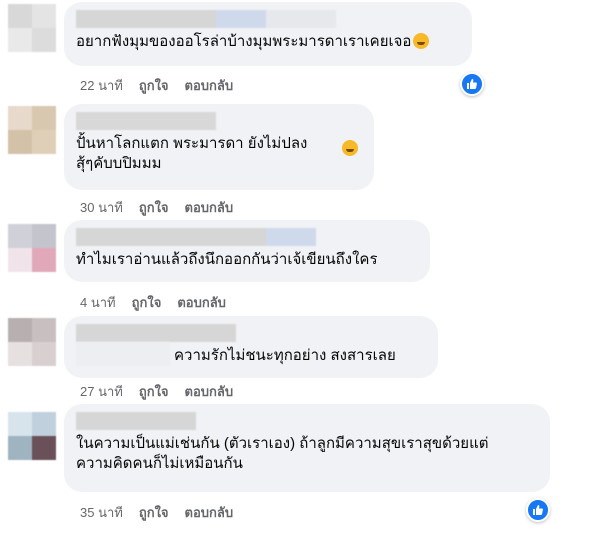  Describe the element at coordinates (101, 512) in the screenshot. I see `timestamp: 35 นาที` at that location.